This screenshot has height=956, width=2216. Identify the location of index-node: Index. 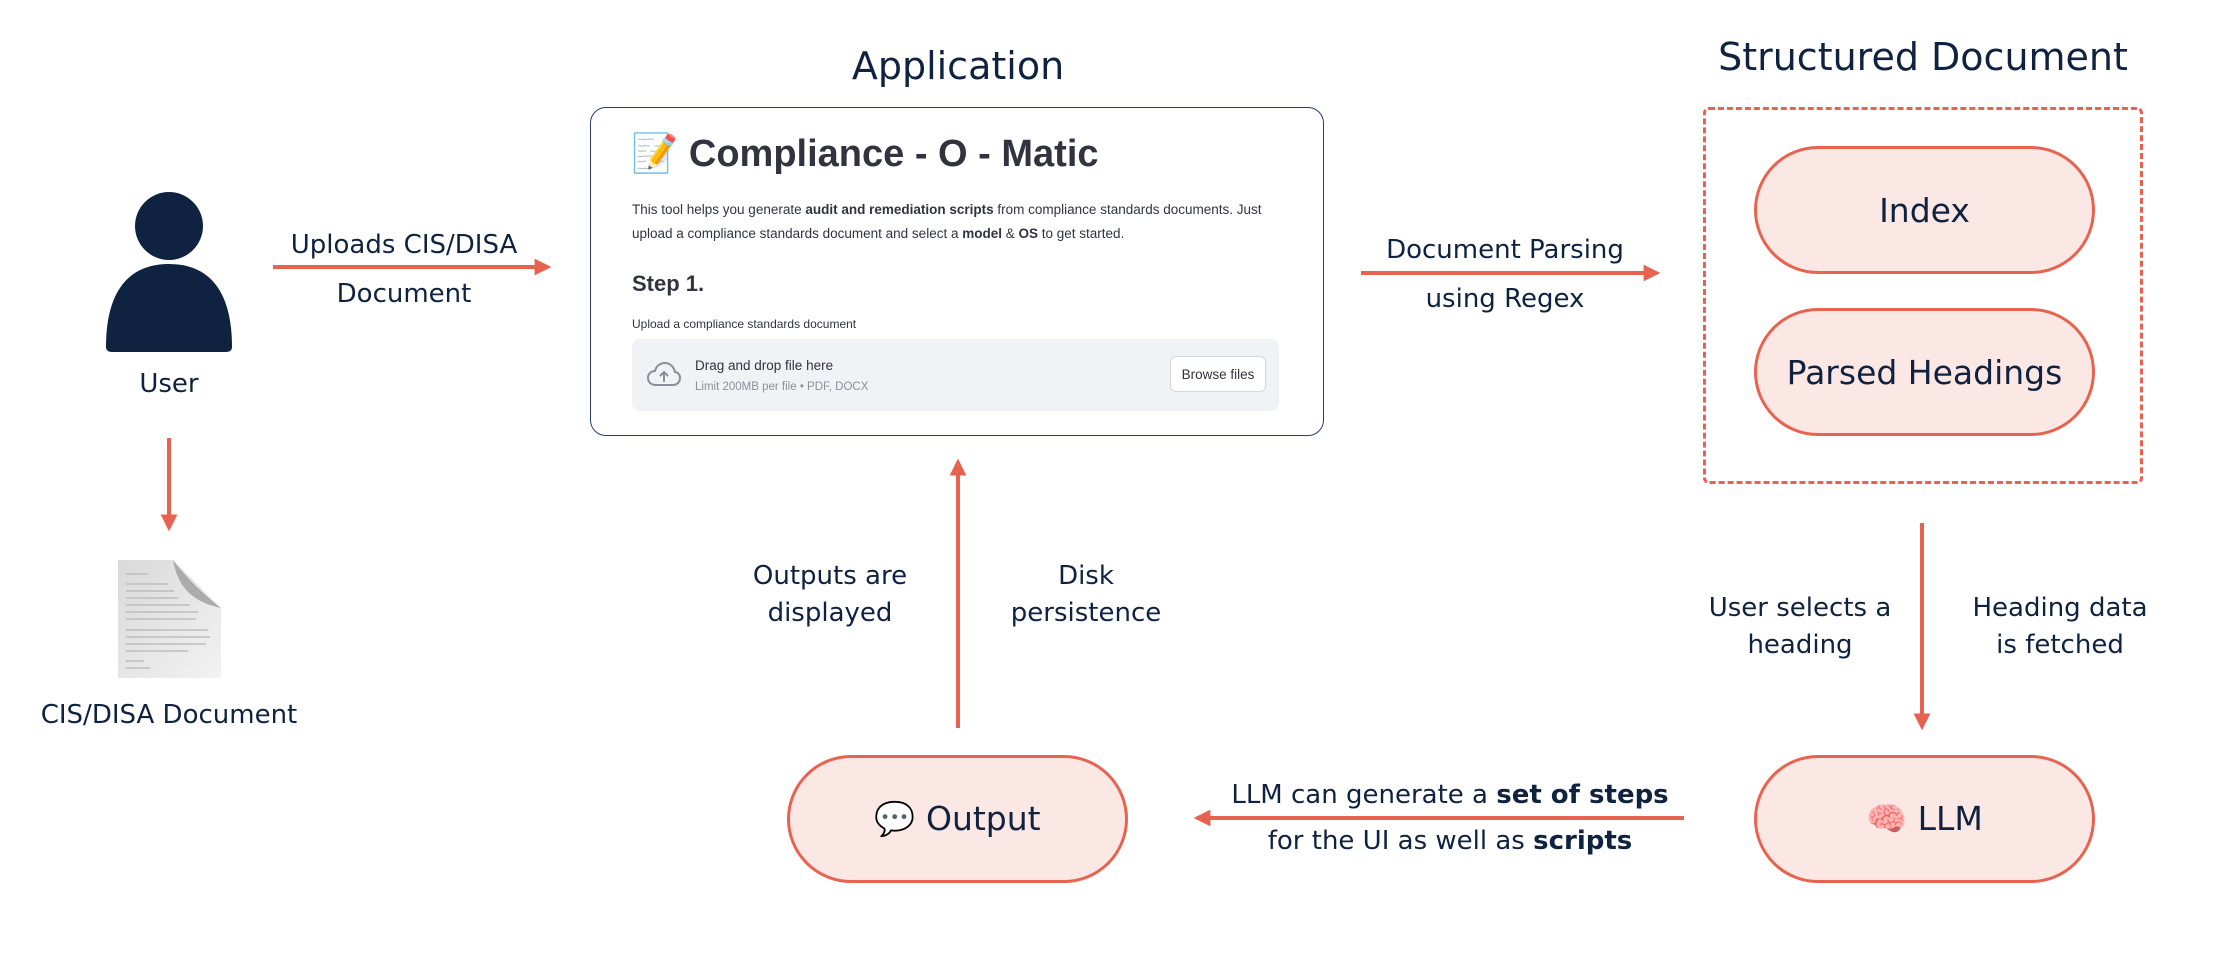
(1924, 210).